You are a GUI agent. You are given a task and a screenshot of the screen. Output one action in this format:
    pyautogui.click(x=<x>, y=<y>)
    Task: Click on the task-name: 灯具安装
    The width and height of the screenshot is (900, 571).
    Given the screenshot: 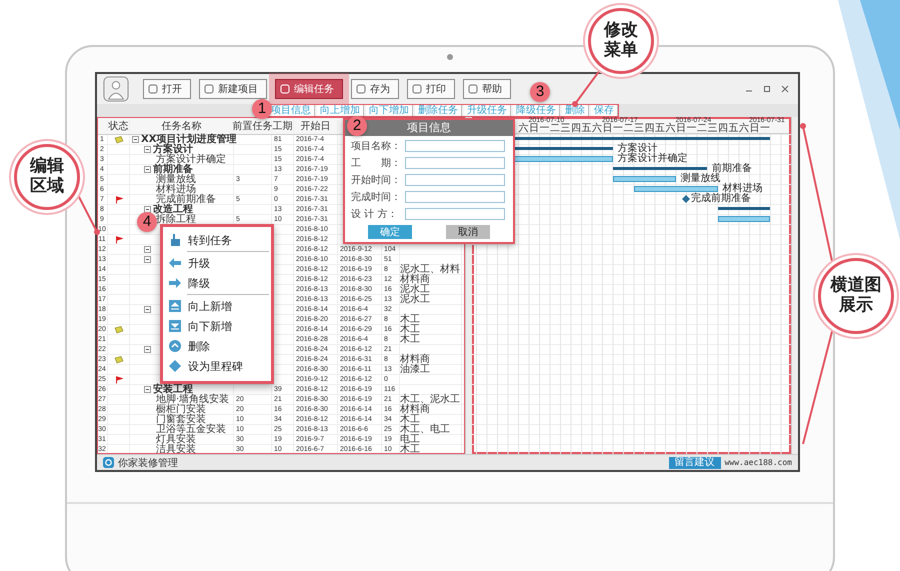 What is the action you would take?
    pyautogui.click(x=176, y=439)
    